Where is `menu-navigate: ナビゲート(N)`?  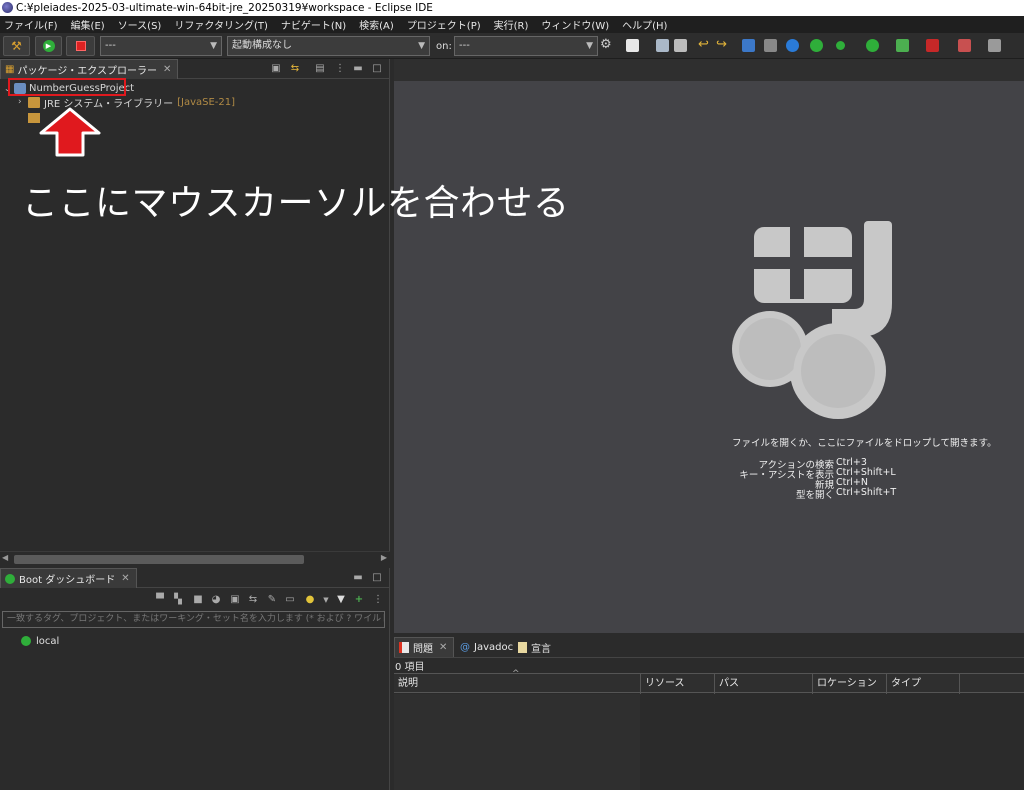 menu-navigate: ナビゲート(N) is located at coordinates (313, 24).